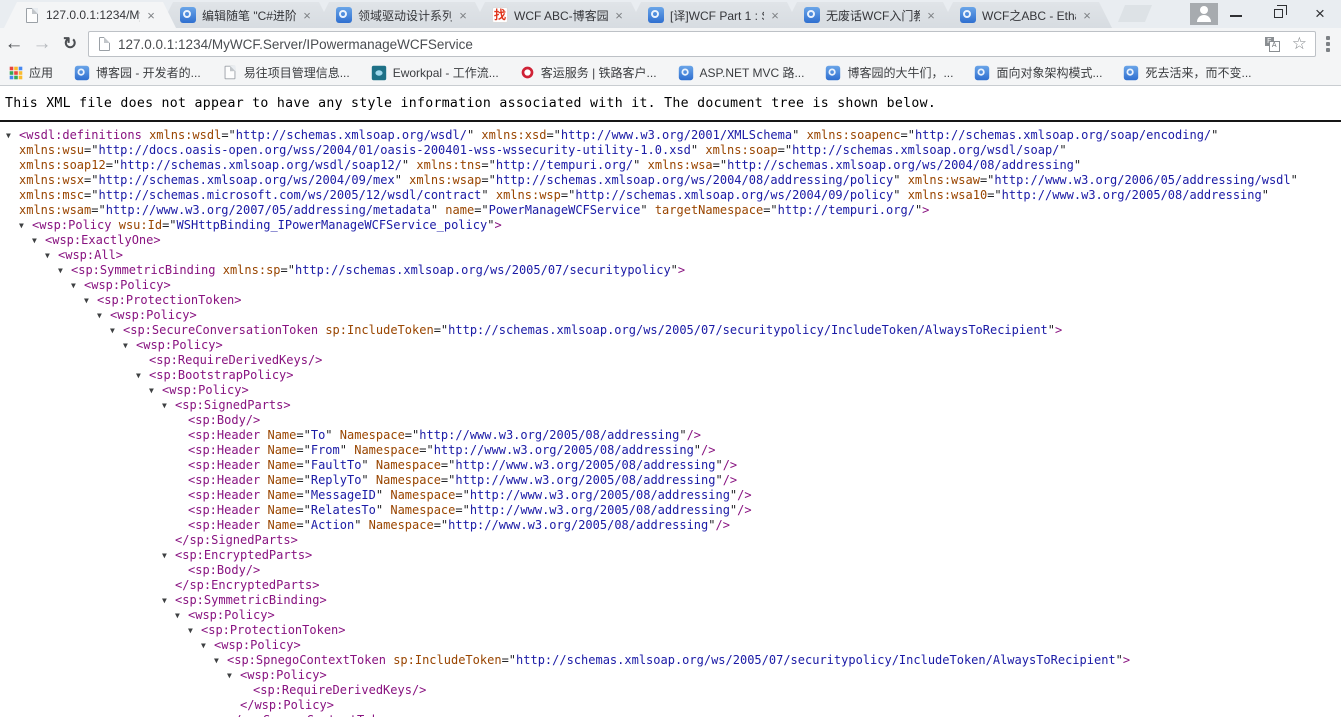  I want to click on xml-line: ▼ <sp:SignedParts>, so click(670, 405).